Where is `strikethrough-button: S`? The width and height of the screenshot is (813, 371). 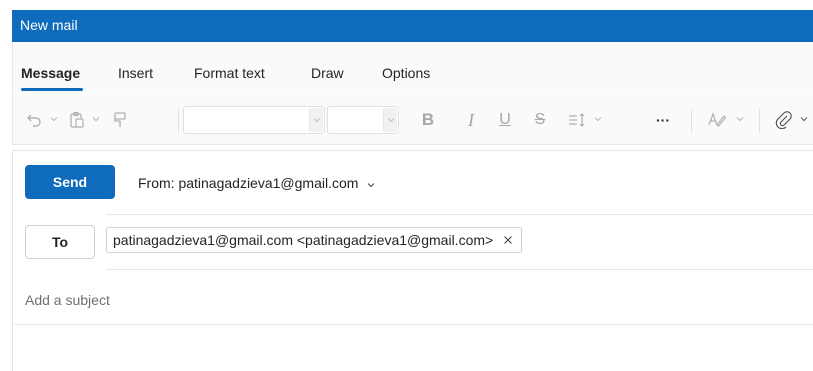
strikethrough-button: S is located at coordinates (540, 120).